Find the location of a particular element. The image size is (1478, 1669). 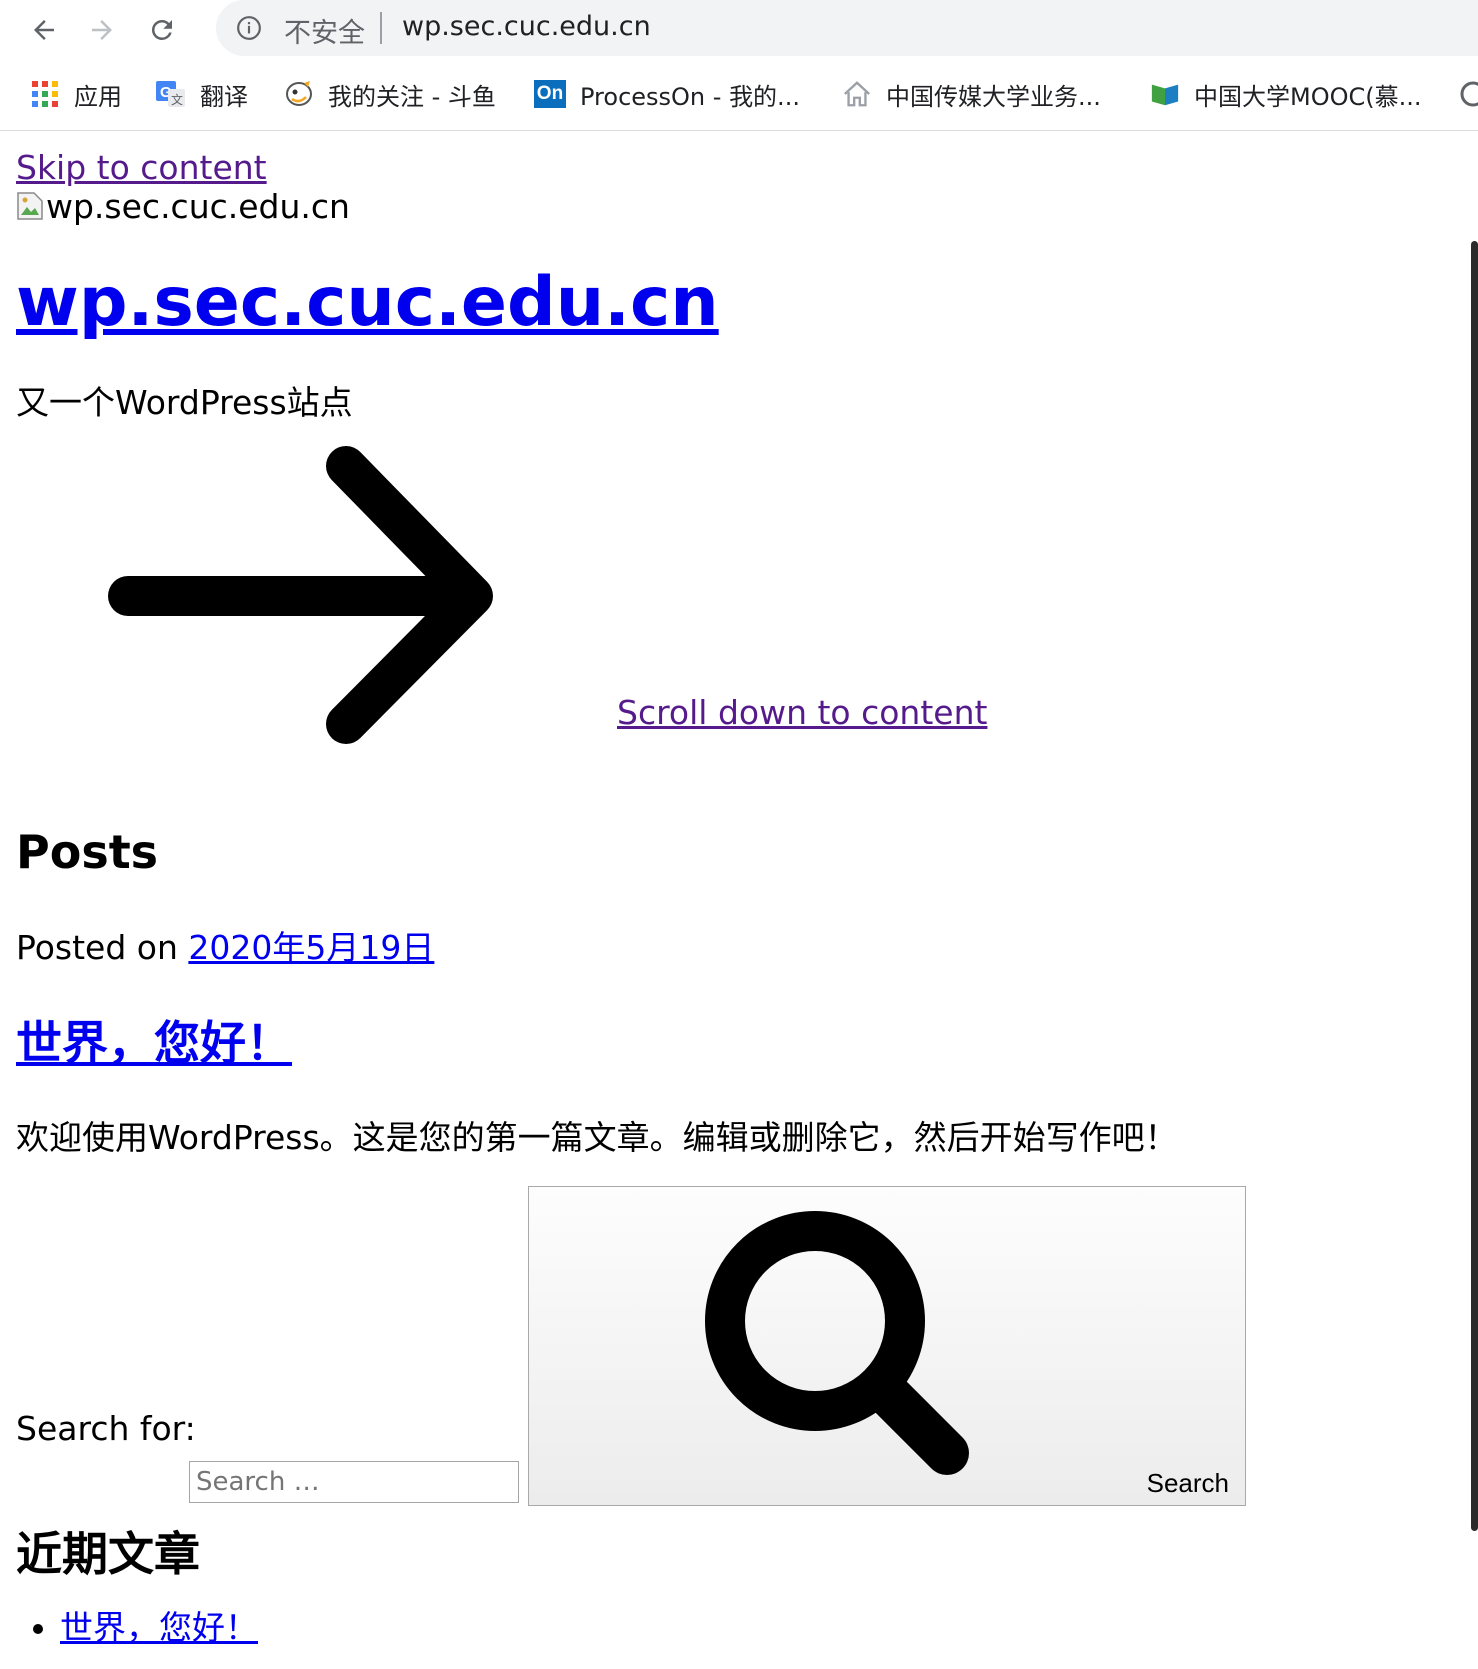

recent-post-link: 世界，您好！ is located at coordinates (159, 1627).